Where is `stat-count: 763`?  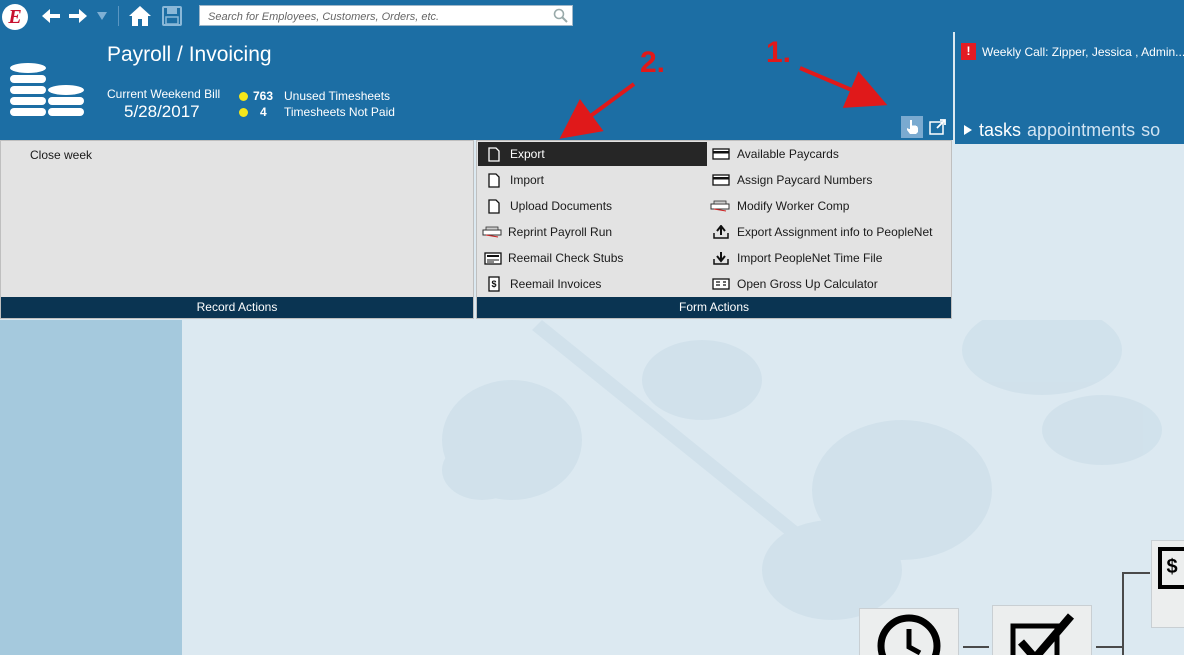
stat-count: 763 is located at coordinates (263, 96).